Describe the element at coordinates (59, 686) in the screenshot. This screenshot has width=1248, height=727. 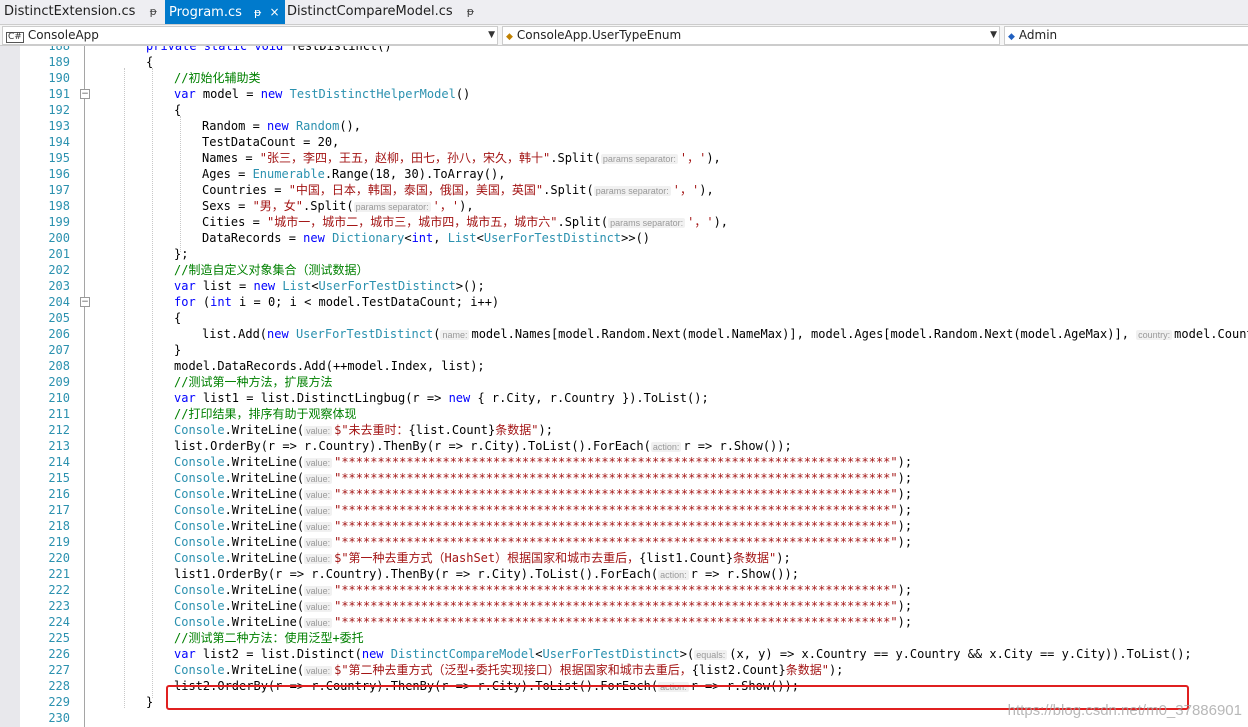
I see `line-number: 228` at that location.